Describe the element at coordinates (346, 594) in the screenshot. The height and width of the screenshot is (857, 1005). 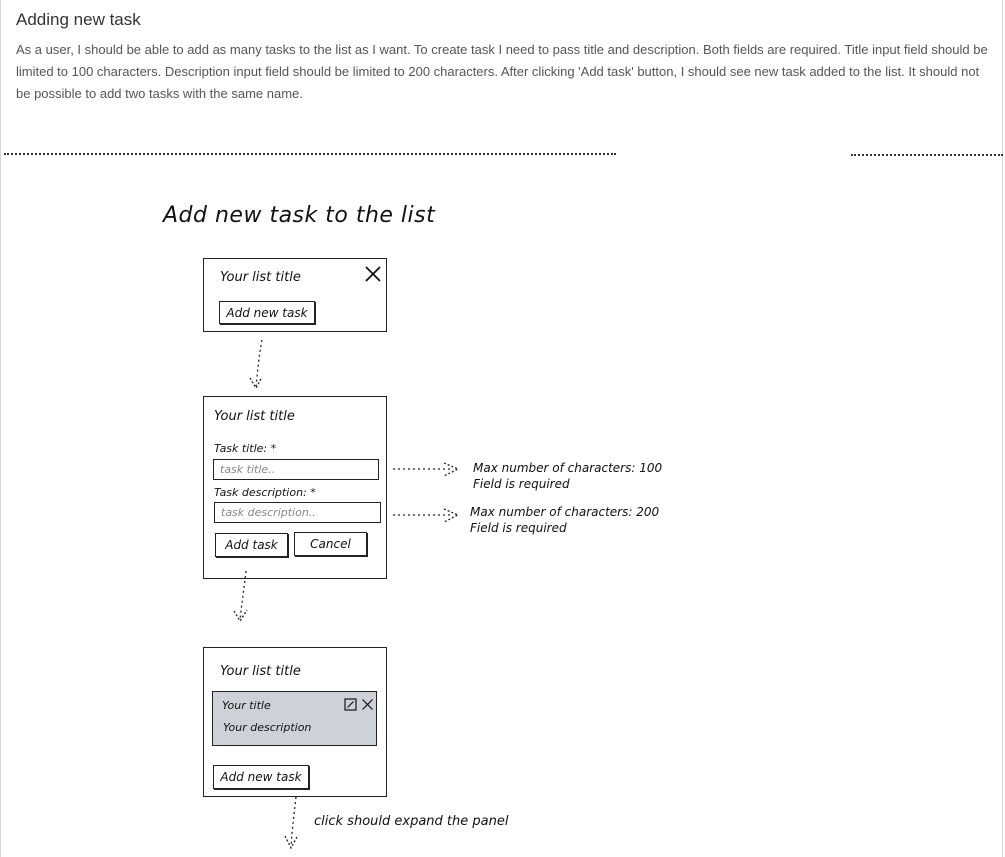
I see `flow-arrows` at that location.